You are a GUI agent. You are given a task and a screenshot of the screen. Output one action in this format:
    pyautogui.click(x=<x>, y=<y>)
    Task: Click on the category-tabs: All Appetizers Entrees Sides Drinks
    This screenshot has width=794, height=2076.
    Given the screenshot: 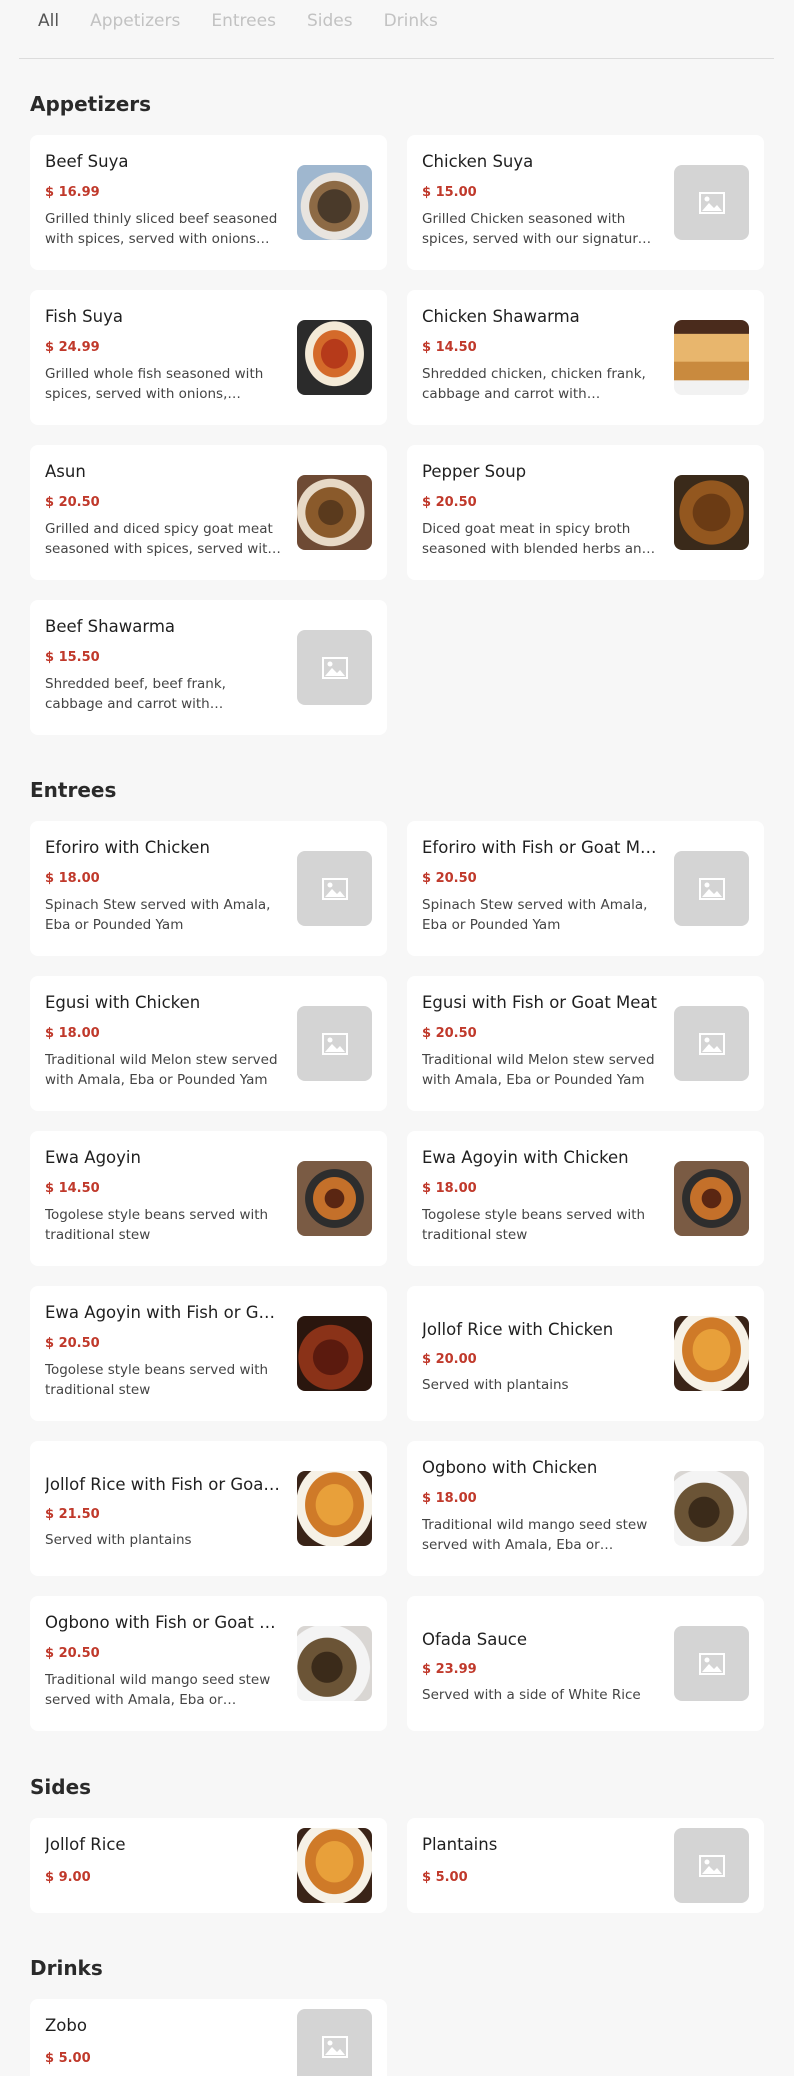 What is the action you would take?
    pyautogui.click(x=253, y=21)
    